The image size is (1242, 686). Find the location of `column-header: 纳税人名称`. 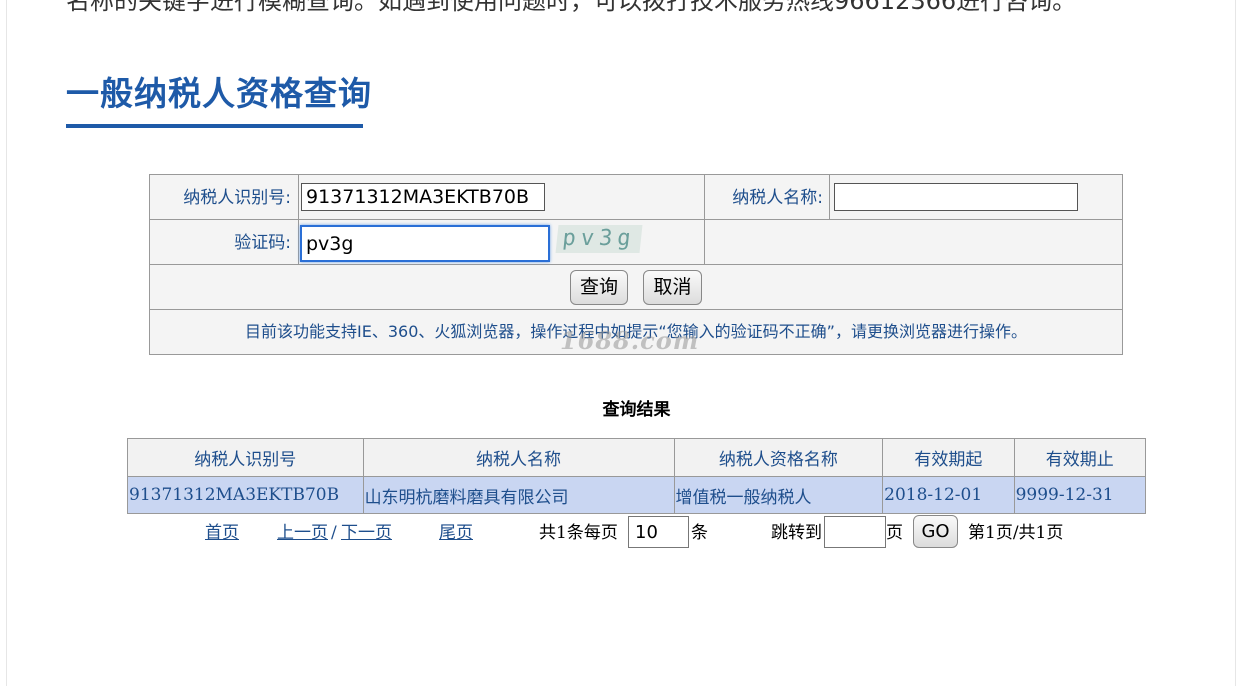

column-header: 纳税人名称 is located at coordinates (518, 457).